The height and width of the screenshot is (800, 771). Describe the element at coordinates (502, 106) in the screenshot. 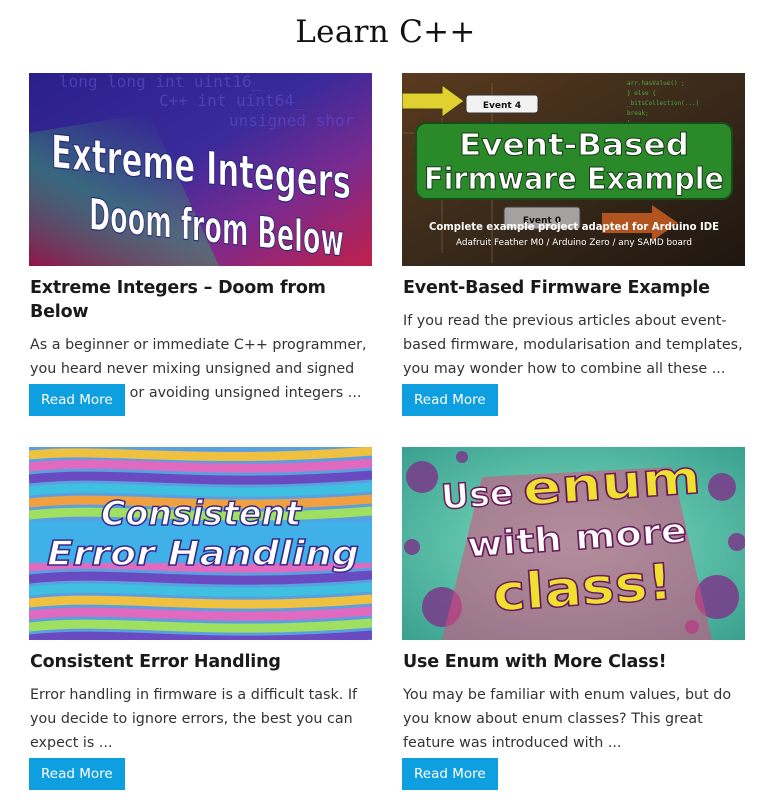

I see `event-tag: Event 4` at that location.